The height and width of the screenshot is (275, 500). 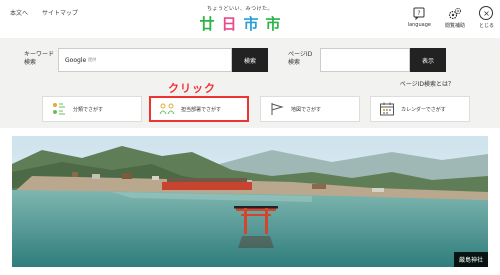 I want to click on logo-char: 廿, so click(x=207, y=23).